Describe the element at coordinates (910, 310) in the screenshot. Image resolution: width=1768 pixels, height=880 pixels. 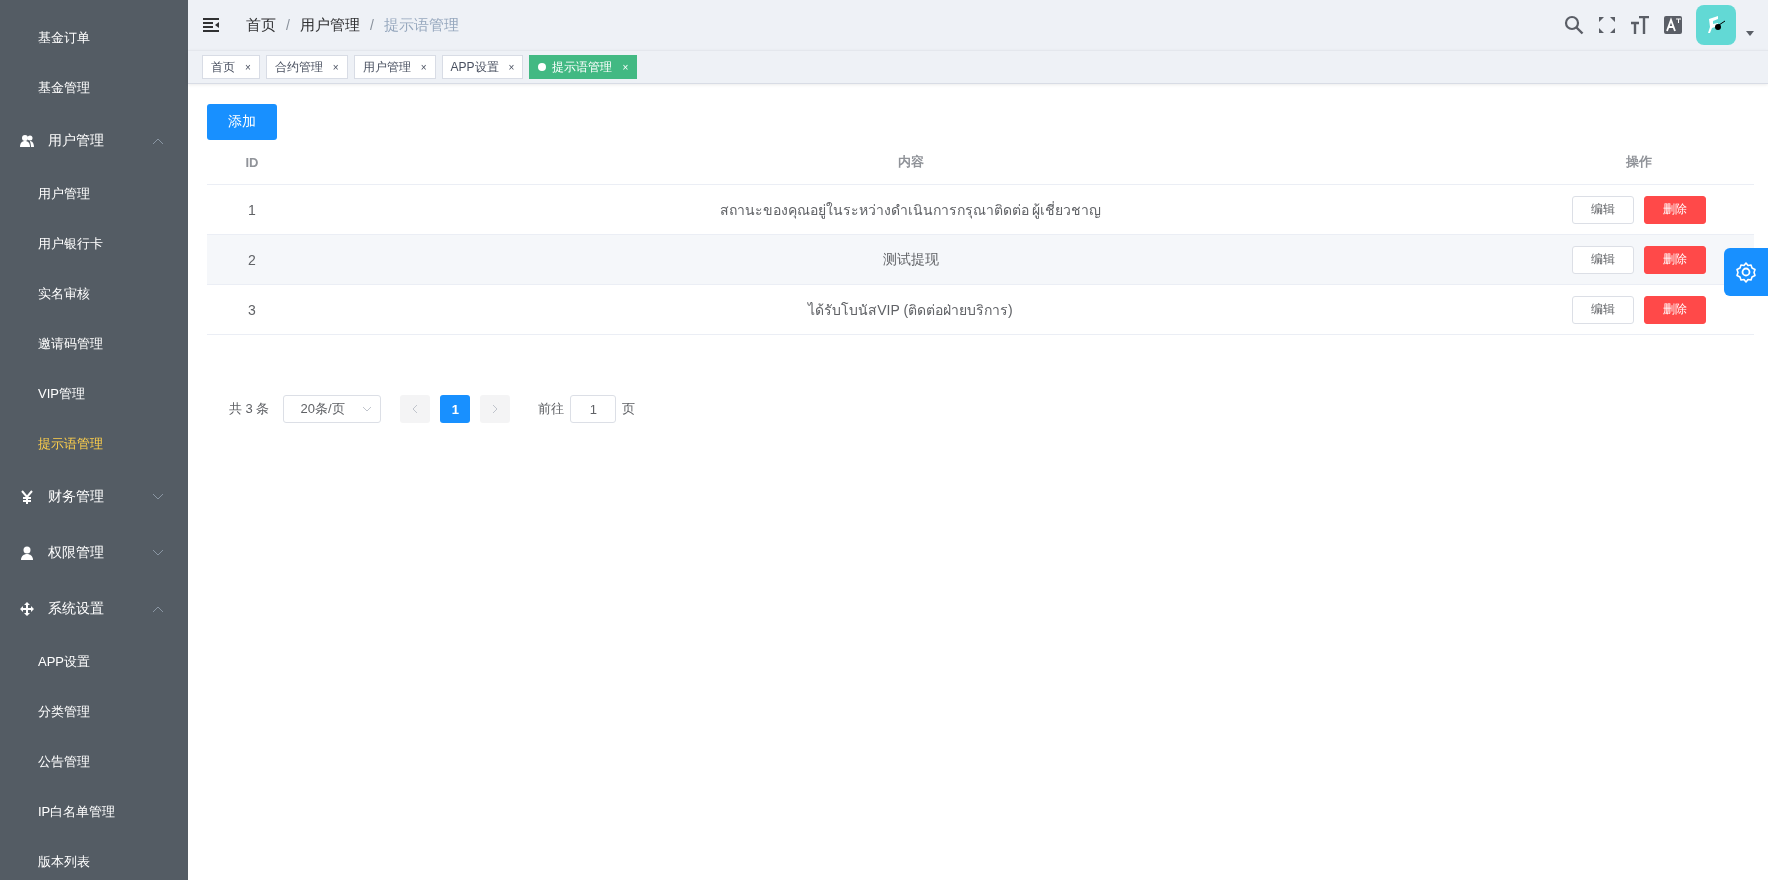
I see `table-cell-text: ได้รับโบนัสVIP (ติดต่อฝ่ายบริการ)` at that location.